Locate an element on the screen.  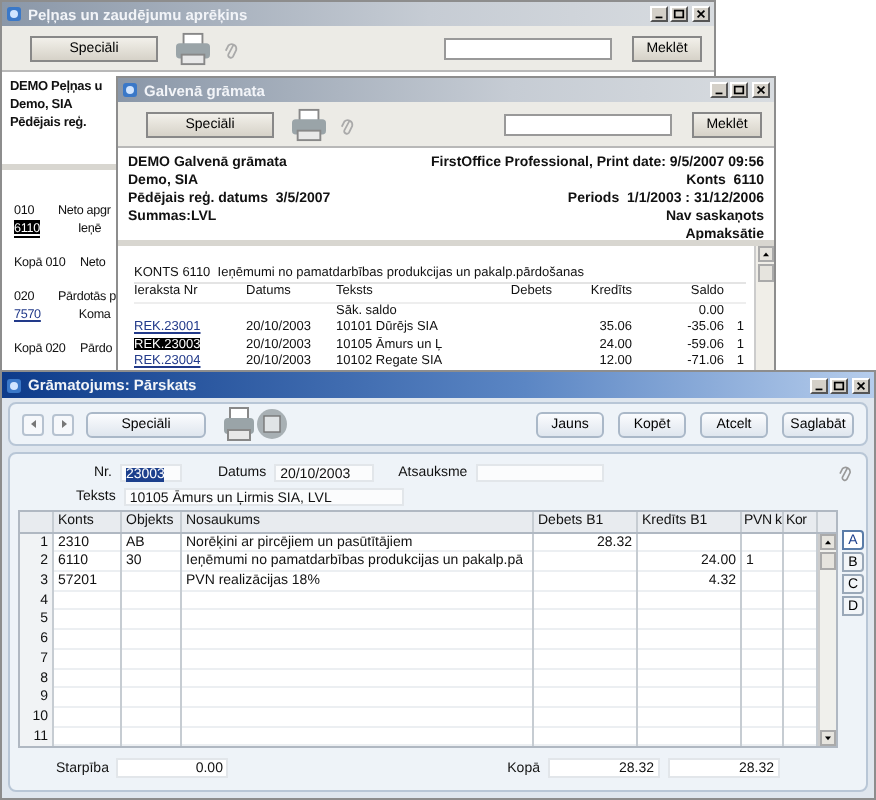
left-arrow-icon is located at coordinates (33, 424).